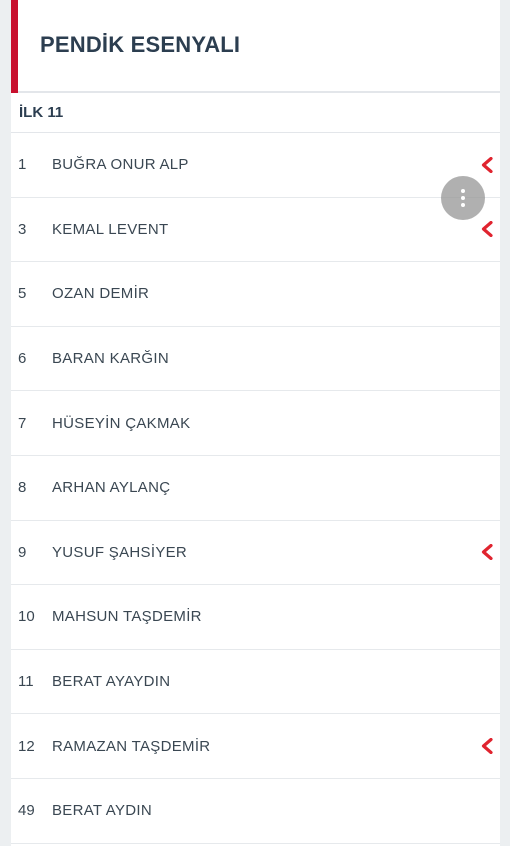  Describe the element at coordinates (111, 488) in the screenshot. I see `player-name: ARHAN AYLANÇ` at that location.